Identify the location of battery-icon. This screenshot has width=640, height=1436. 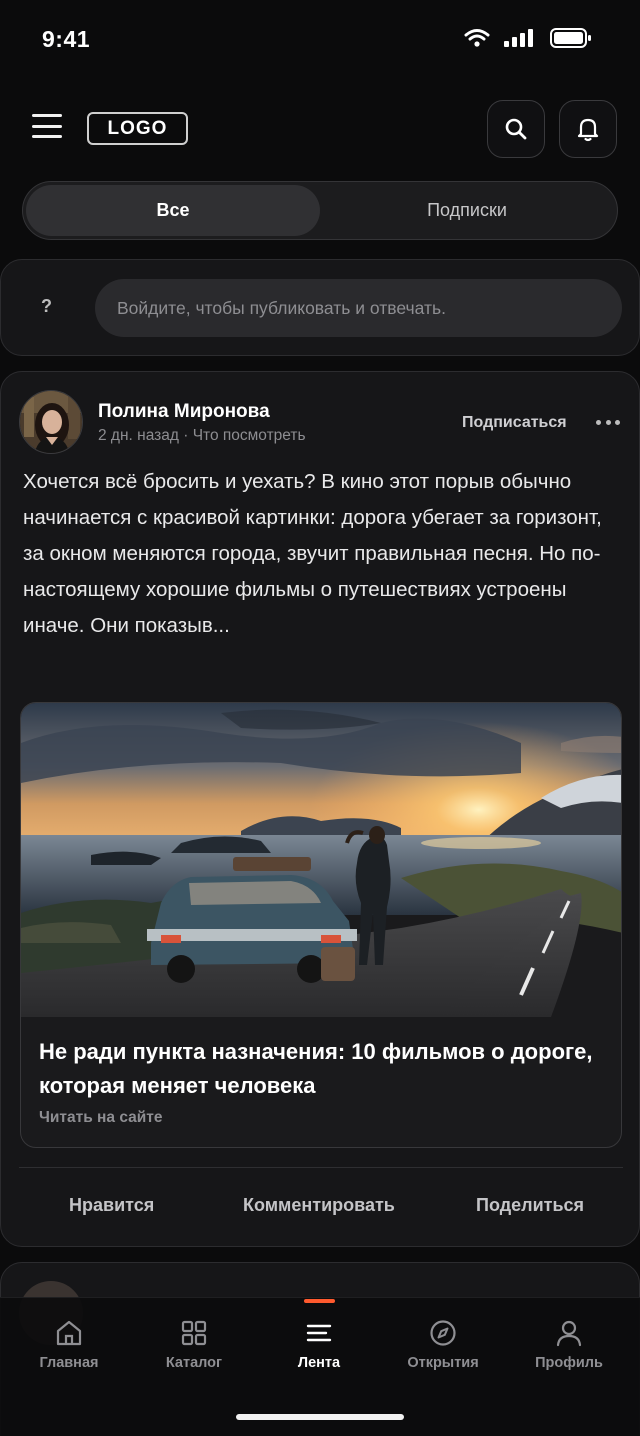
(570, 38).